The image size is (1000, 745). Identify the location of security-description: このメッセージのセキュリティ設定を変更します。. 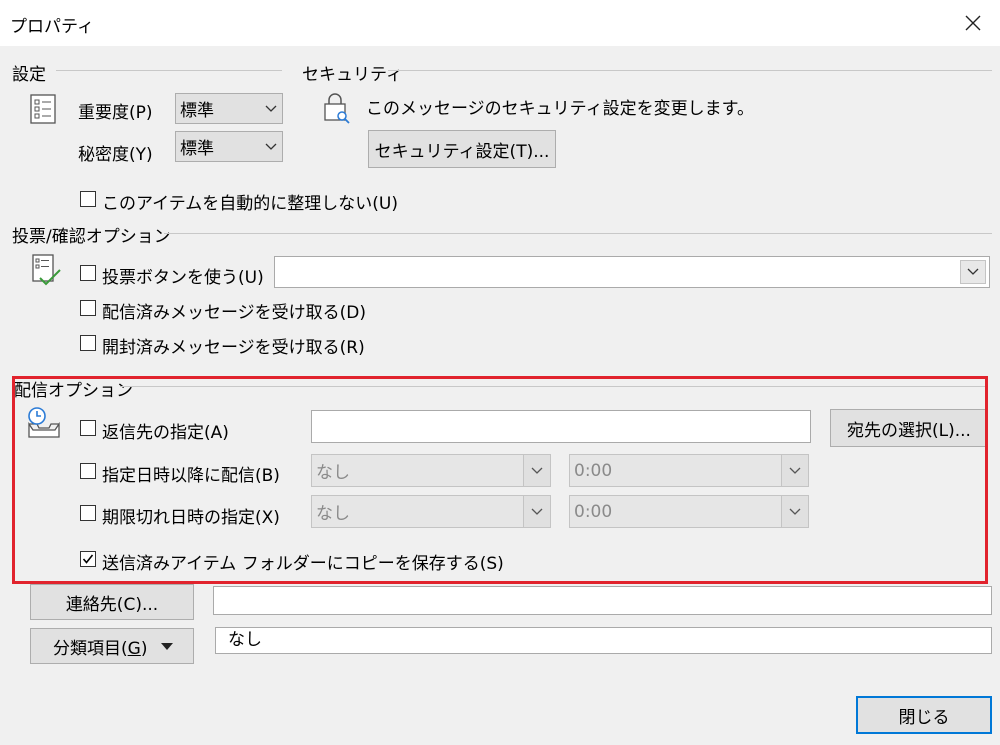
(560, 109).